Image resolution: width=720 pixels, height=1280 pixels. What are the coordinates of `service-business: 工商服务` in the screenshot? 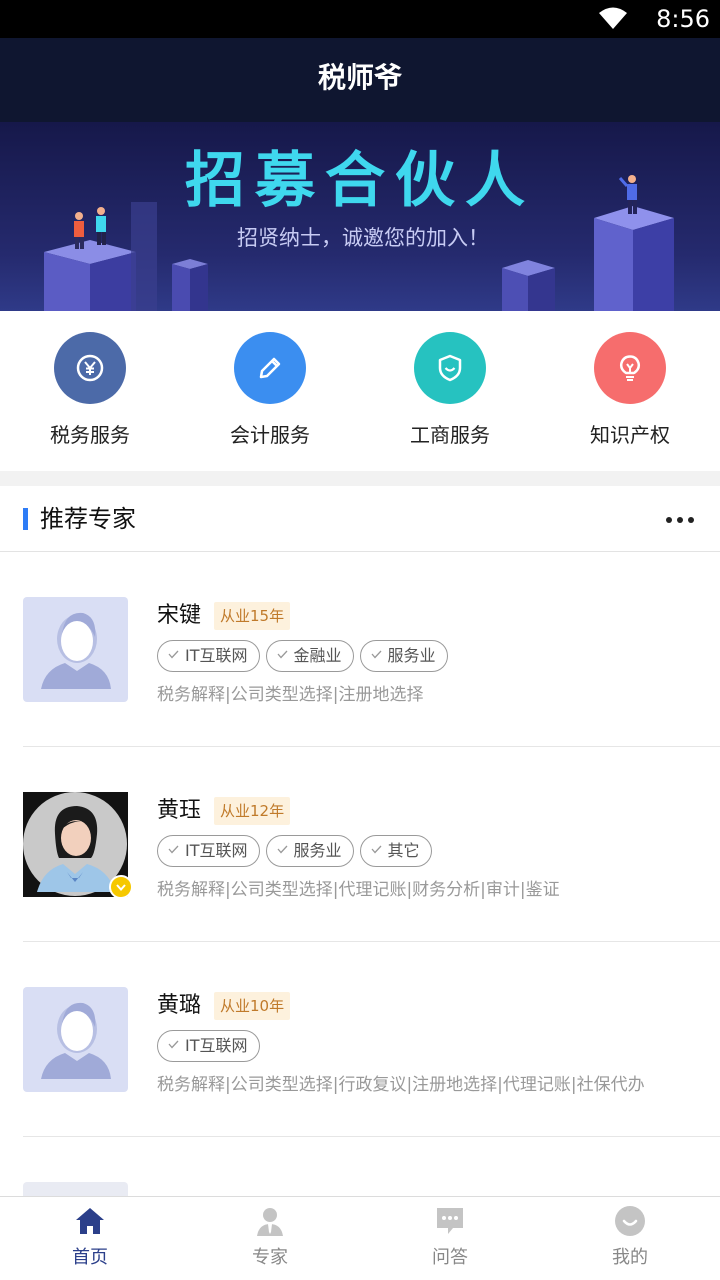 It's located at (450, 397).